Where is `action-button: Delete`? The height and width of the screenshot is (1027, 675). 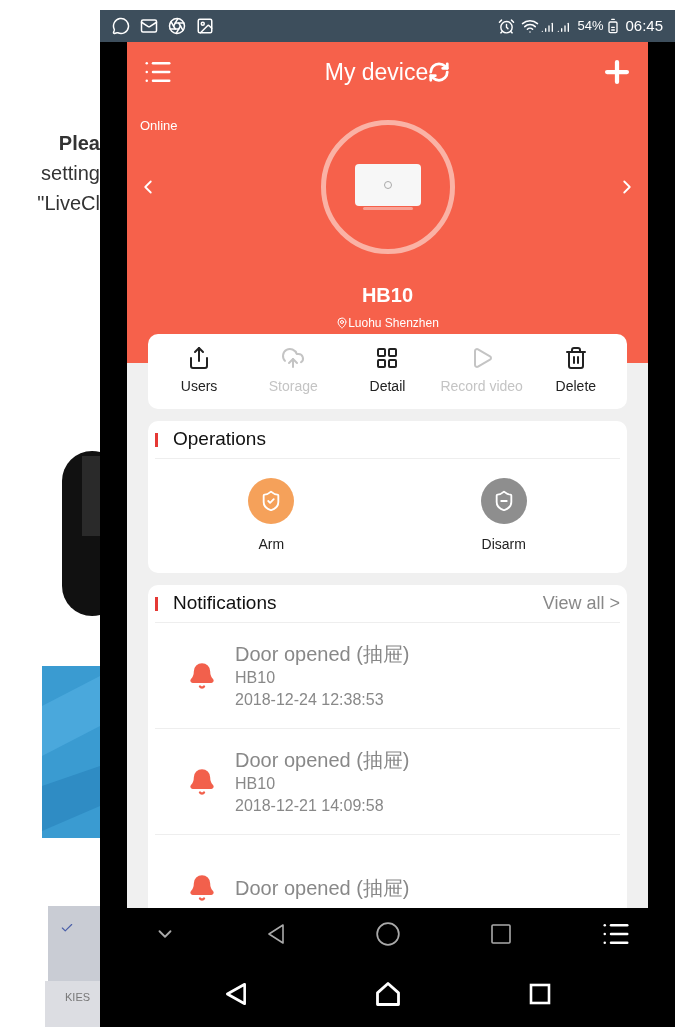 action-button: Delete is located at coordinates (575, 371).